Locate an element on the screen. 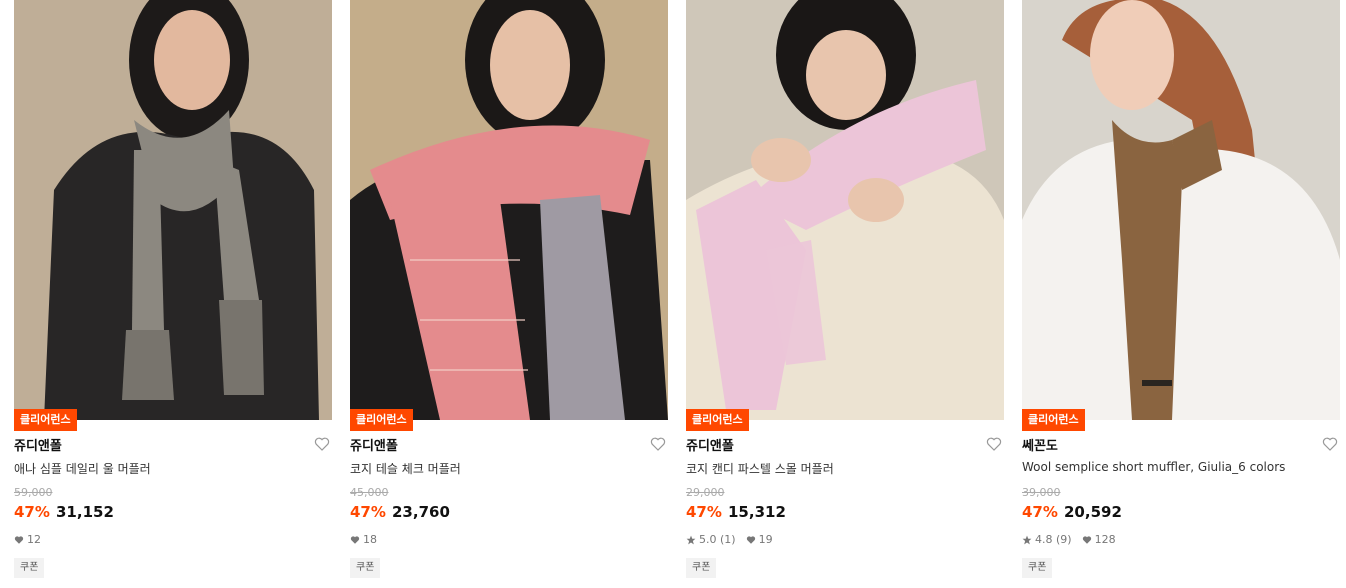 Image resolution: width=1346 pixels, height=588 pixels. likes-group: 18 is located at coordinates (363, 539).